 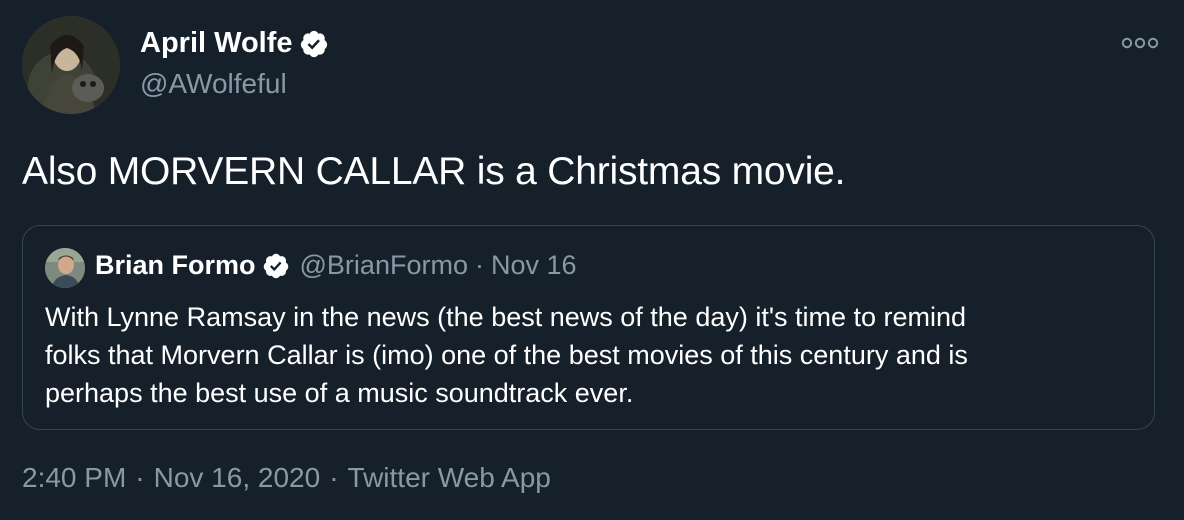 I want to click on author-avatar-image, so click(x=71, y=65).